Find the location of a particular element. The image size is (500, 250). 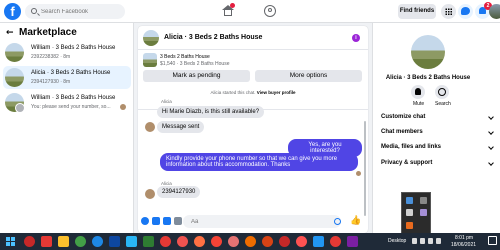

facebook-logo: f is located at coordinates (12, 11).